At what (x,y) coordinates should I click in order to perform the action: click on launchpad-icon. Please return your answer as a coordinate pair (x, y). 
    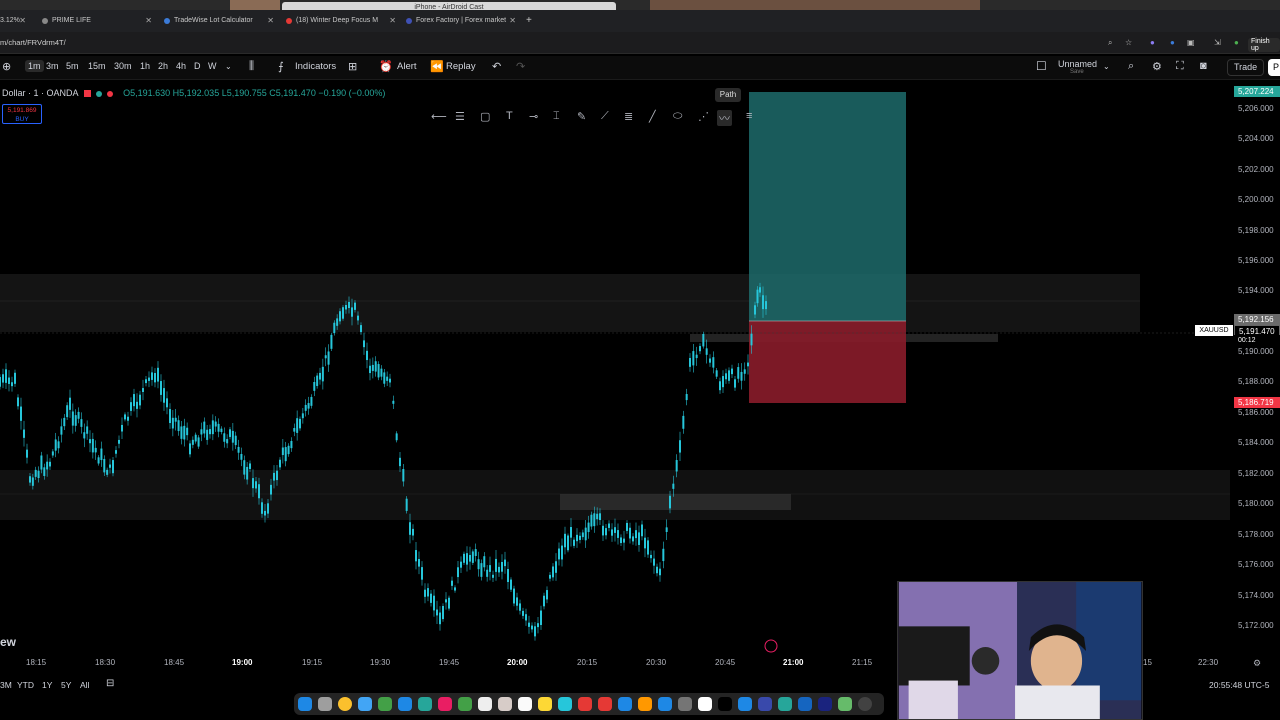
    Looking at the image, I should click on (325, 704).